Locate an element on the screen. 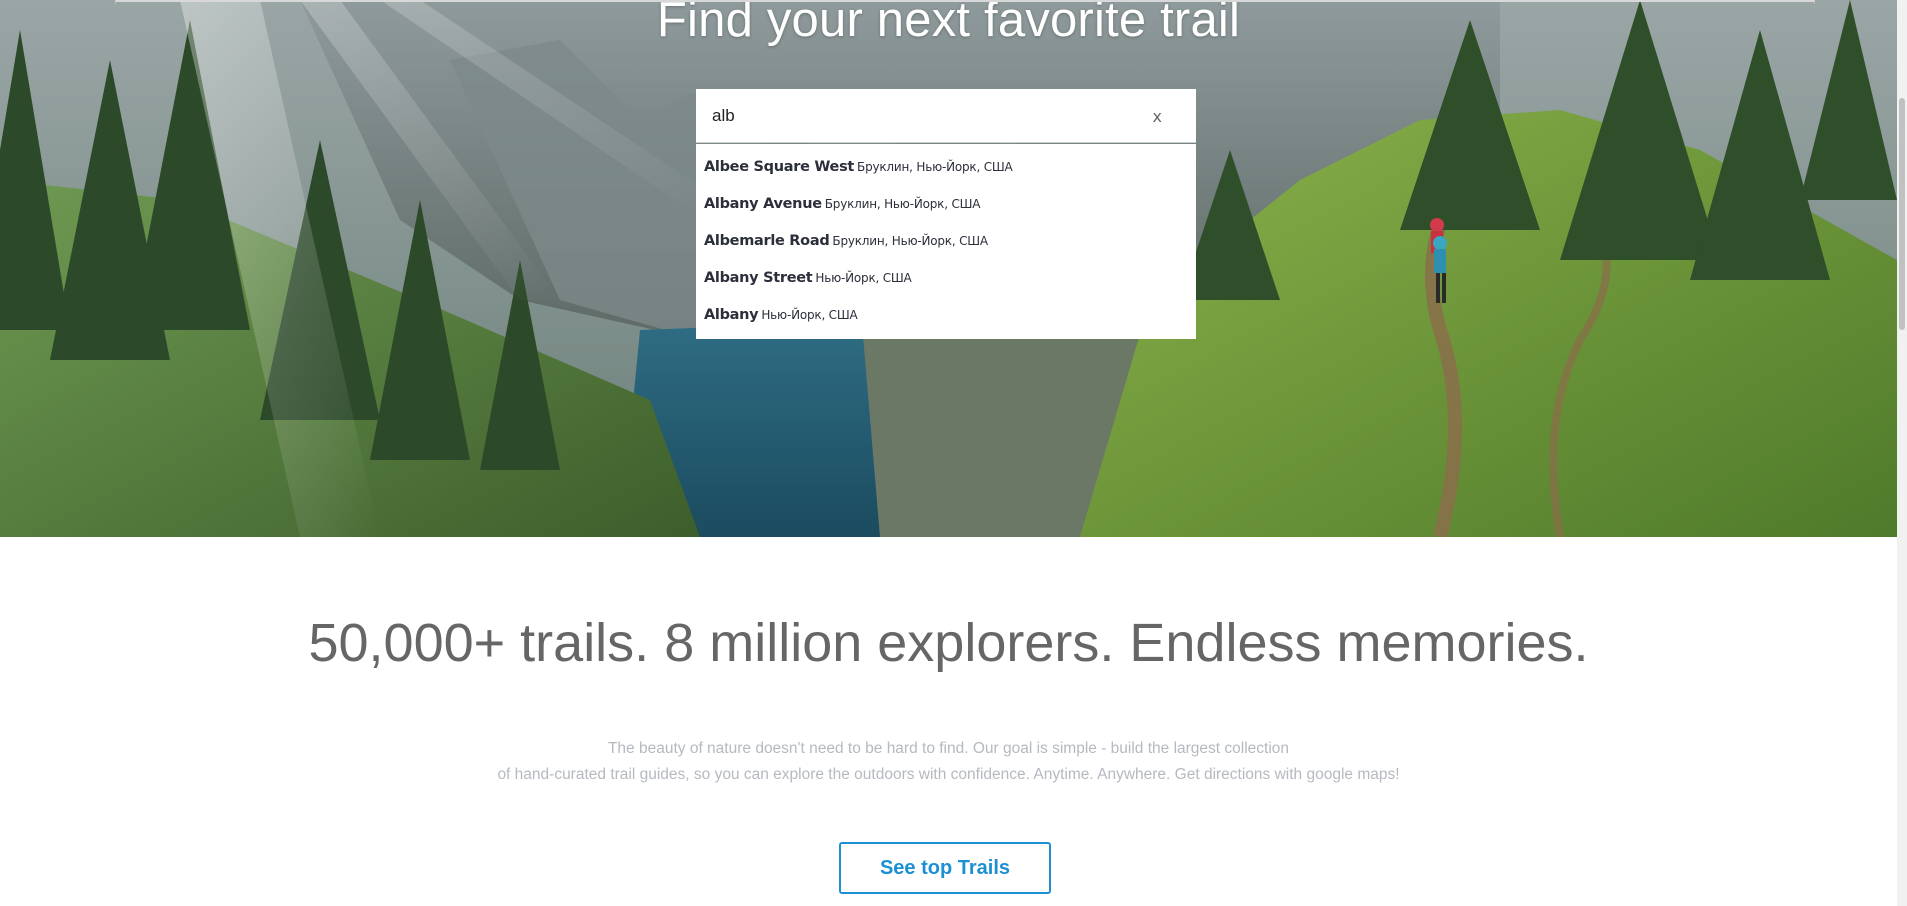 Image resolution: width=1907 pixels, height=906 pixels. page-scrollbar is located at coordinates (1902, 453).